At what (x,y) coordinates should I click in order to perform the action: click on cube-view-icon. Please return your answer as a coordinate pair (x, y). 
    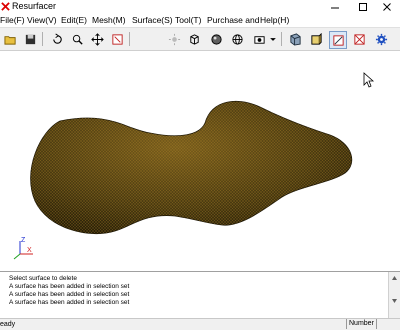
    Looking at the image, I should click on (194, 39).